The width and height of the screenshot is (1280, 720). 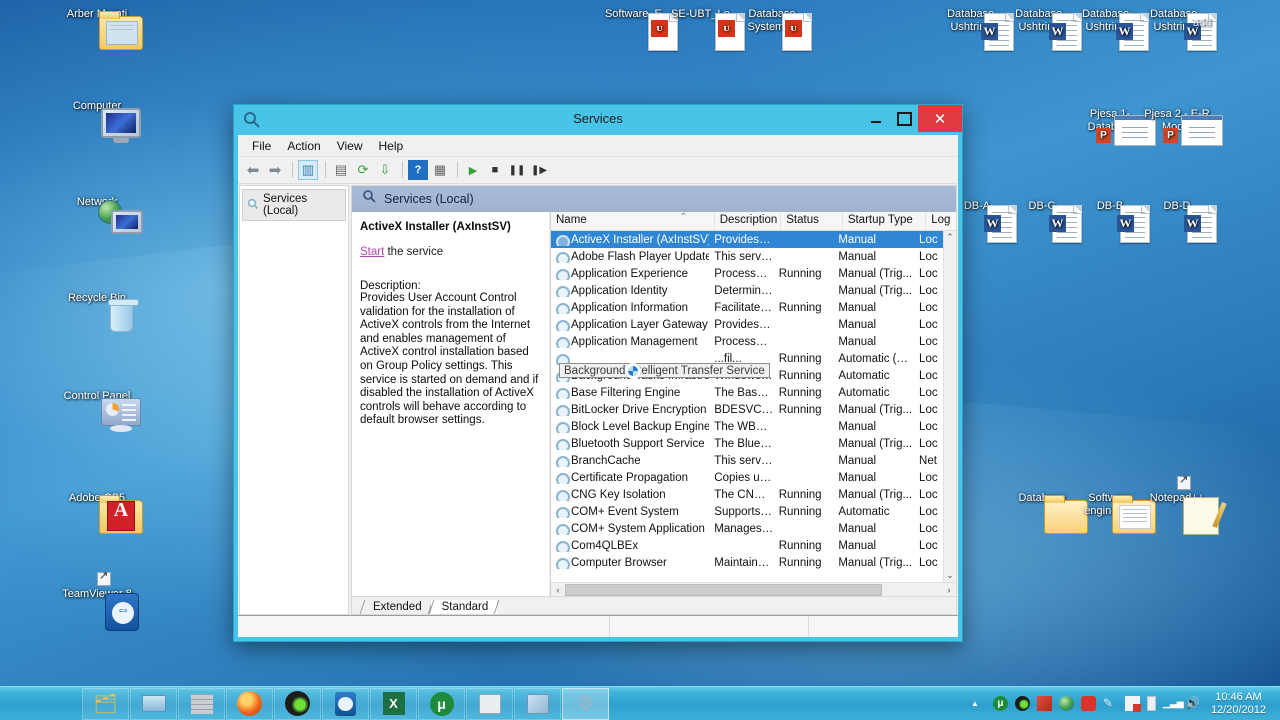 What do you see at coordinates (100, 411) in the screenshot?
I see `desktop-icon-control-panel: Control Panel` at bounding box center [100, 411].